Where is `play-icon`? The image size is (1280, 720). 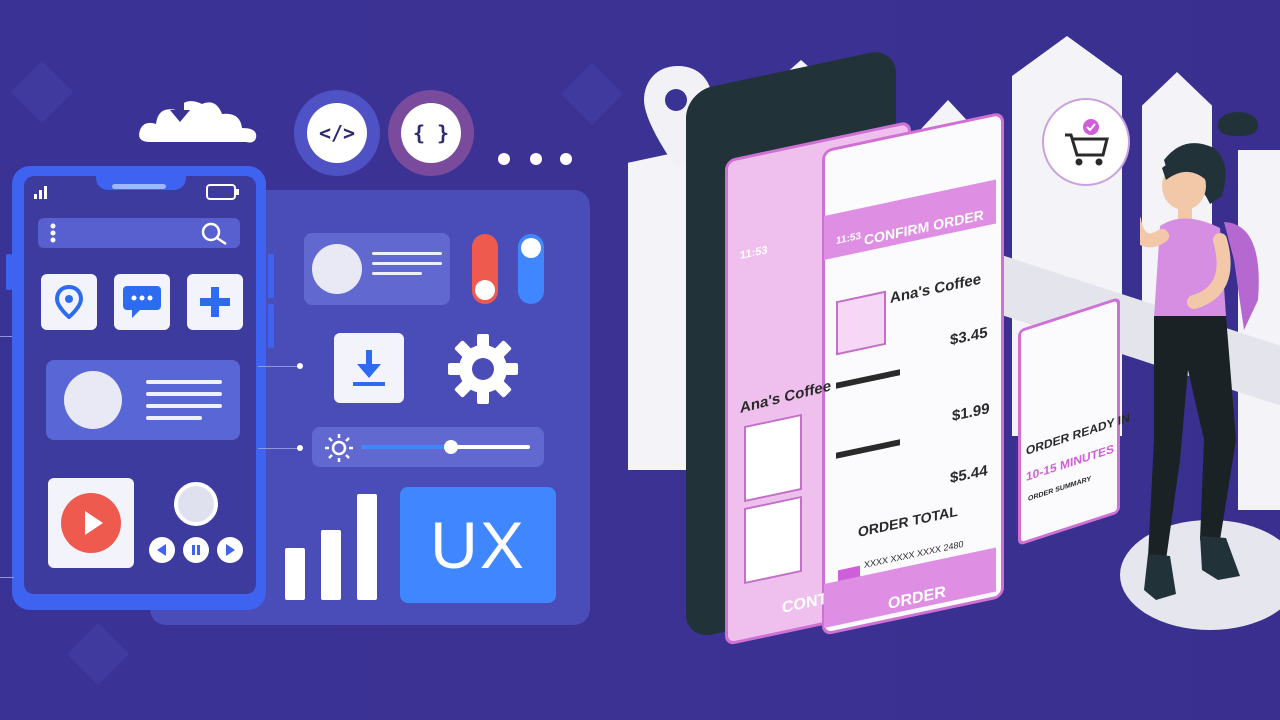
play-icon is located at coordinates (91, 523).